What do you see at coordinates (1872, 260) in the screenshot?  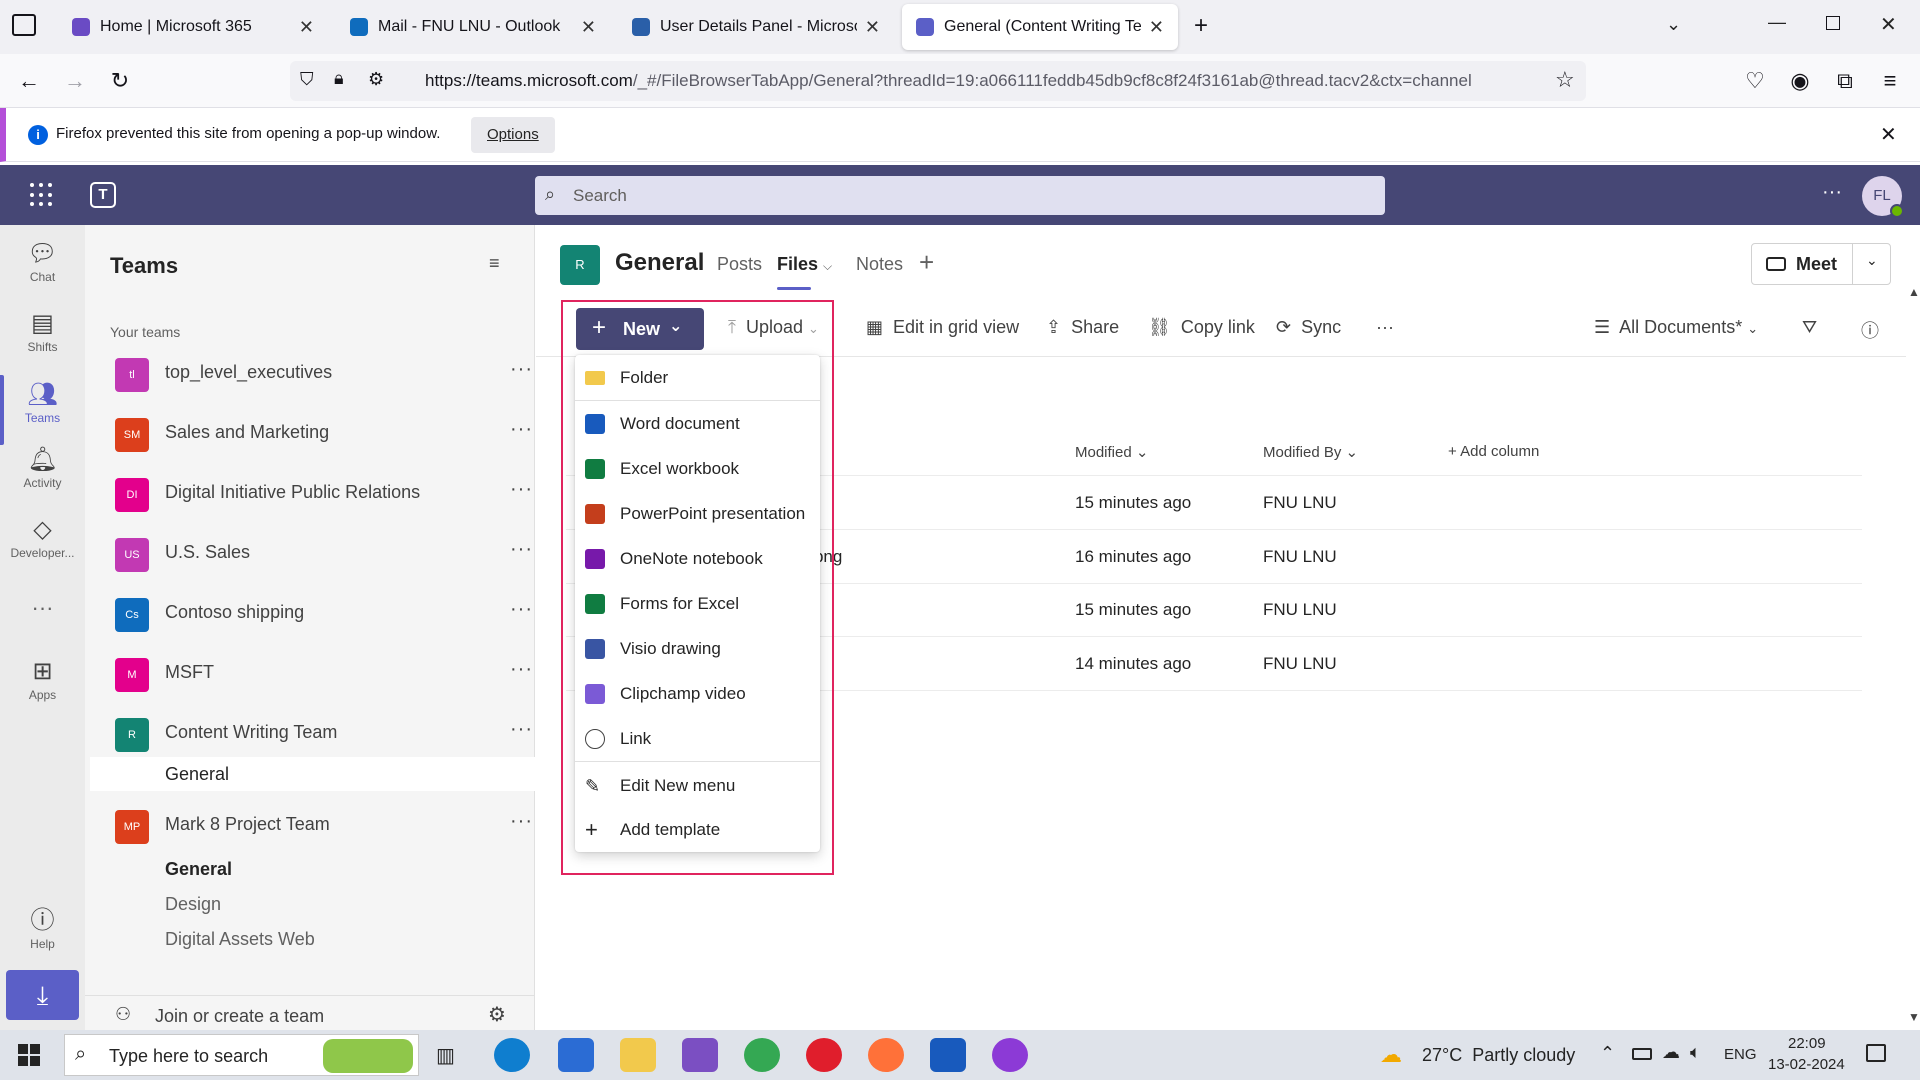 I see `meet-chevron-icon: ⌄` at bounding box center [1872, 260].